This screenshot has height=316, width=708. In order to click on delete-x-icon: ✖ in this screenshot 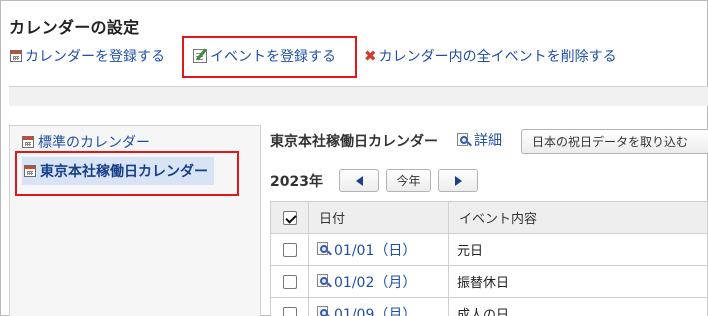, I will do `click(370, 55)`.